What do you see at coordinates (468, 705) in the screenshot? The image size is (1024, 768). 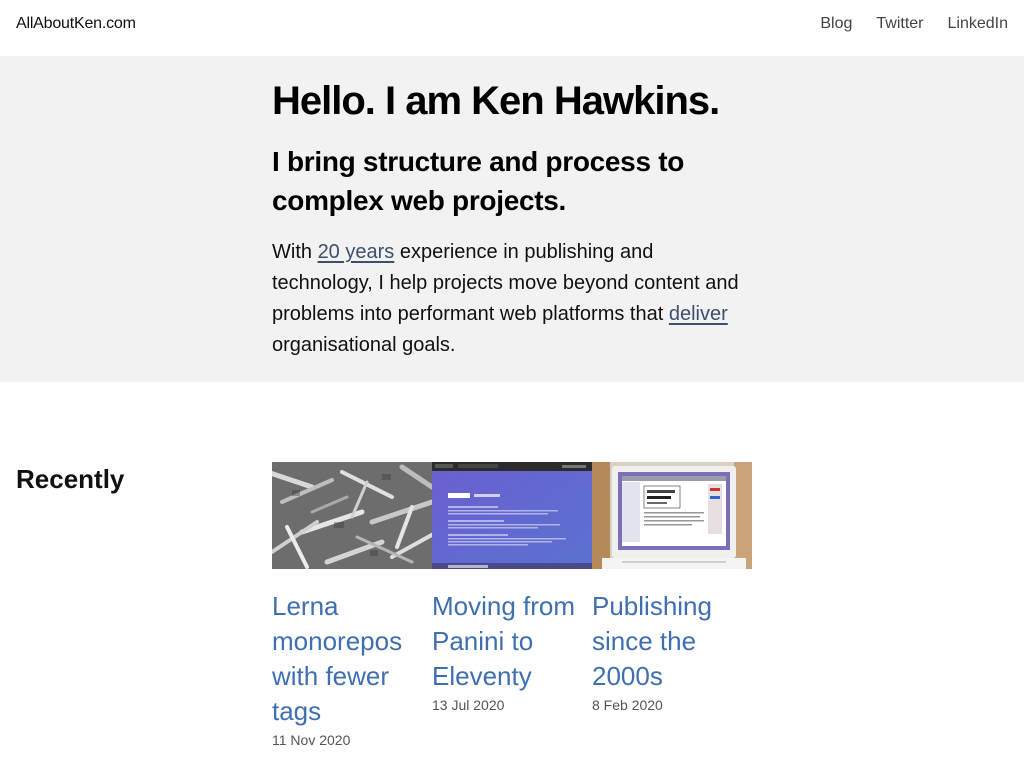 I see `post-date: 13 Jul 2020` at bounding box center [468, 705].